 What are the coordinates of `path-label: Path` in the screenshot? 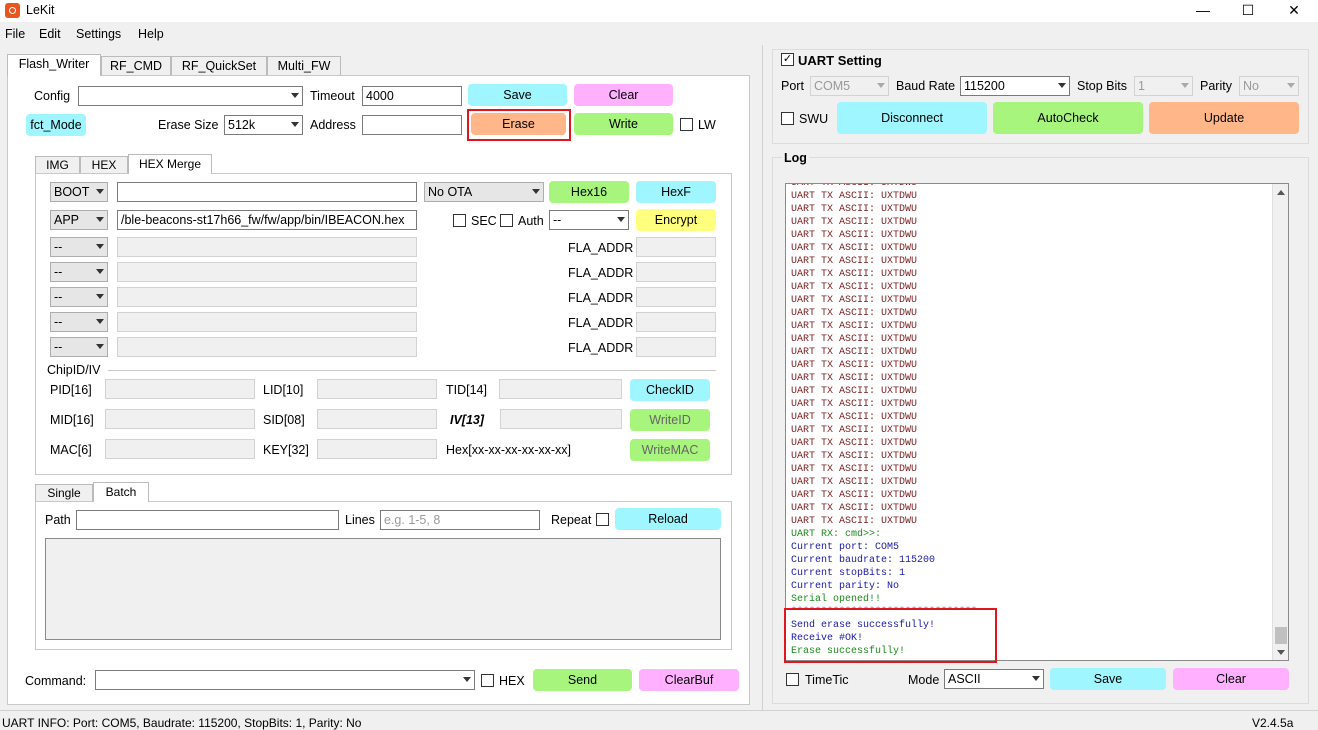 It's located at (58, 520).